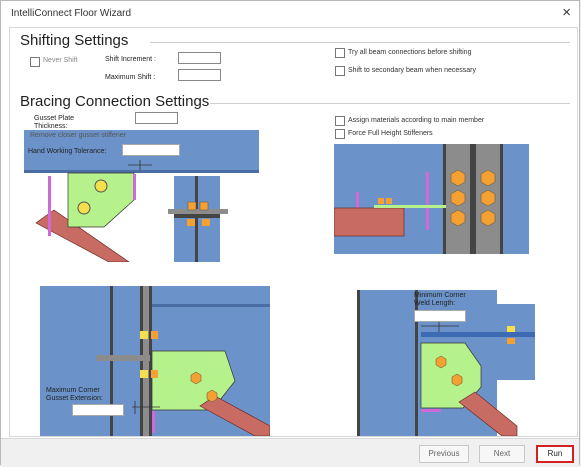  Describe the element at coordinates (151, 150) in the screenshot. I see `hand-working-tolerance-input` at that location.